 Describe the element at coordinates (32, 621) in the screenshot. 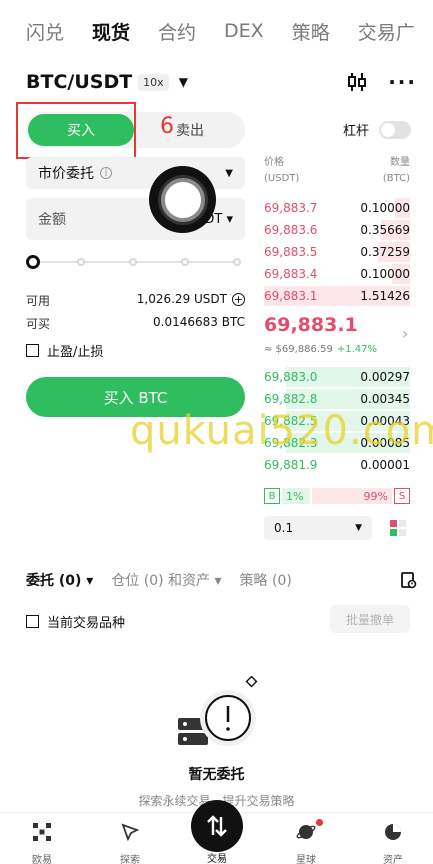

I see `current-pair-checkbox` at that location.